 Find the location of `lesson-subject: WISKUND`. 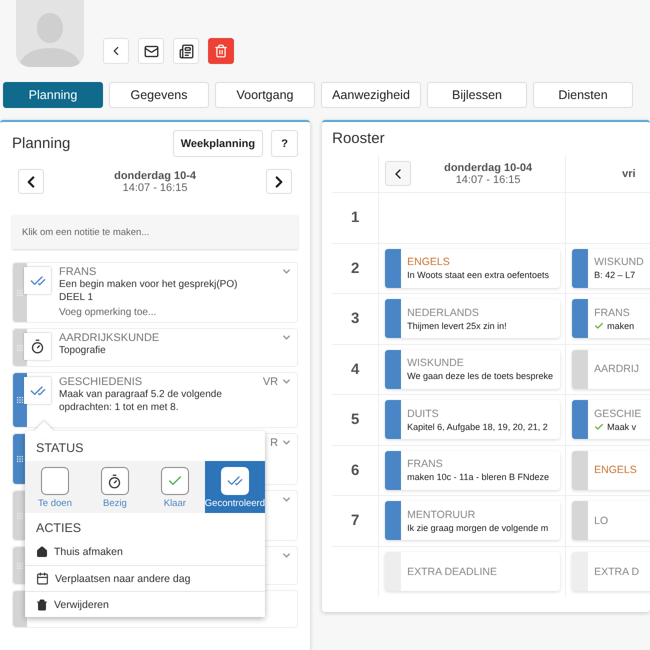

lesson-subject: WISKUND is located at coordinates (619, 262).